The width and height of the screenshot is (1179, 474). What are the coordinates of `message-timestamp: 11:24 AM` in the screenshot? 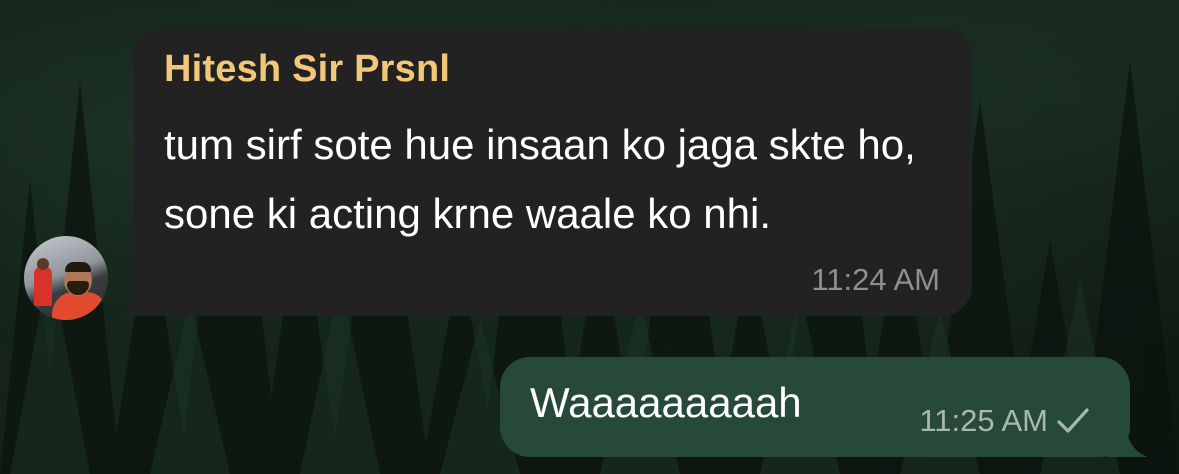 It's located at (875, 279).